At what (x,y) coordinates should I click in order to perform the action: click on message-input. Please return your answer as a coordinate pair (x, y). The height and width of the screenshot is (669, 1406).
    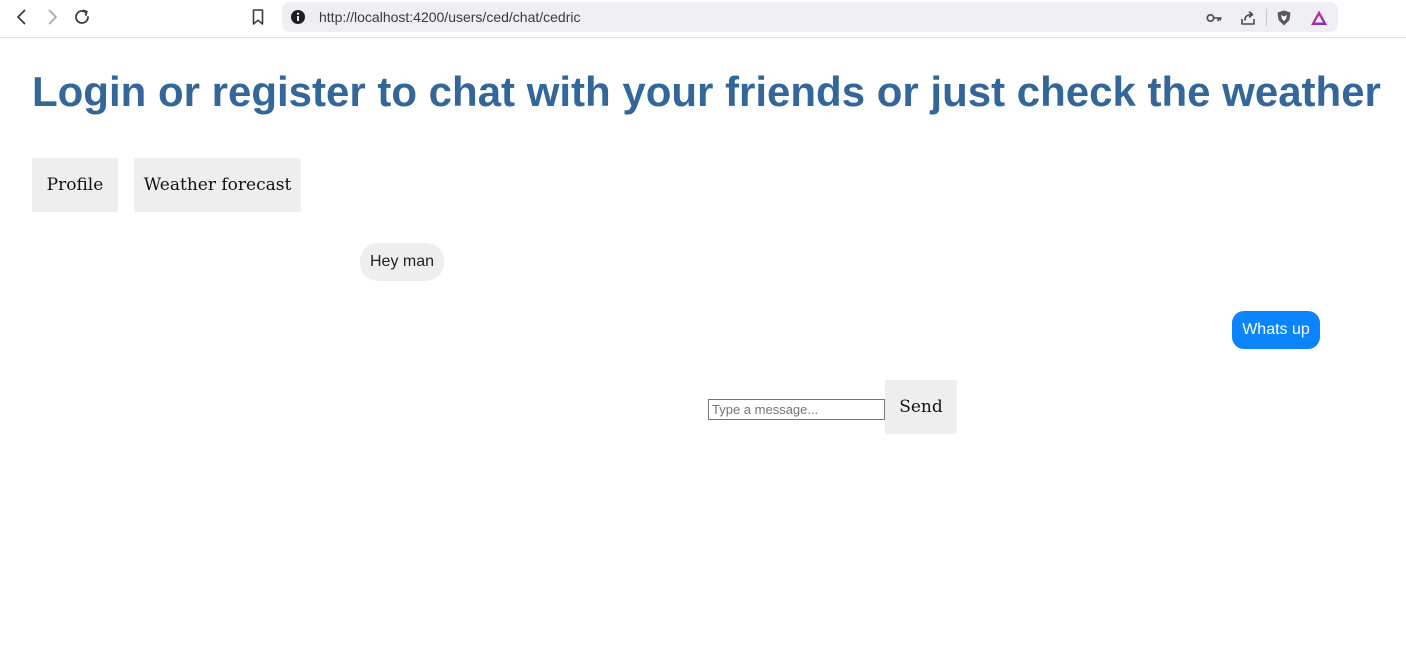
    Looking at the image, I should click on (796, 409).